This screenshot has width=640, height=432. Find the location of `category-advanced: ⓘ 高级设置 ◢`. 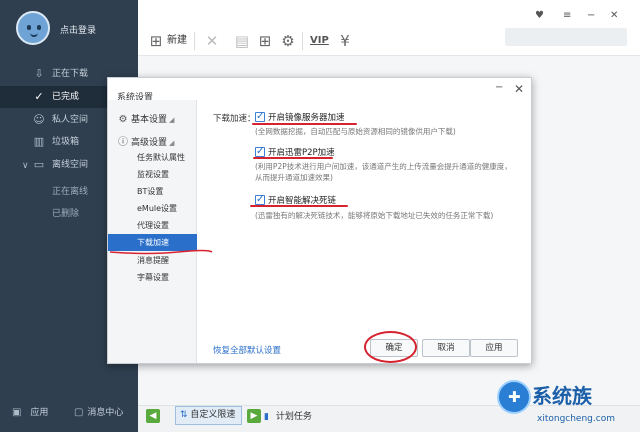

category-advanced: ⓘ 高级设置 ◢ is located at coordinates (146, 140).